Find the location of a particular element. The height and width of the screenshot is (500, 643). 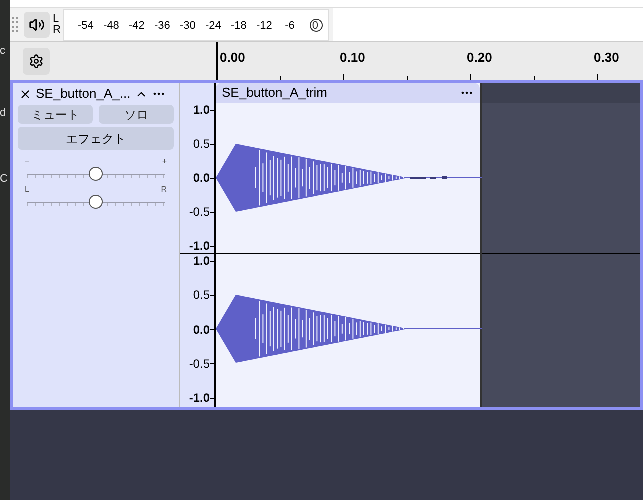

slider-min-label: L is located at coordinates (27, 190).